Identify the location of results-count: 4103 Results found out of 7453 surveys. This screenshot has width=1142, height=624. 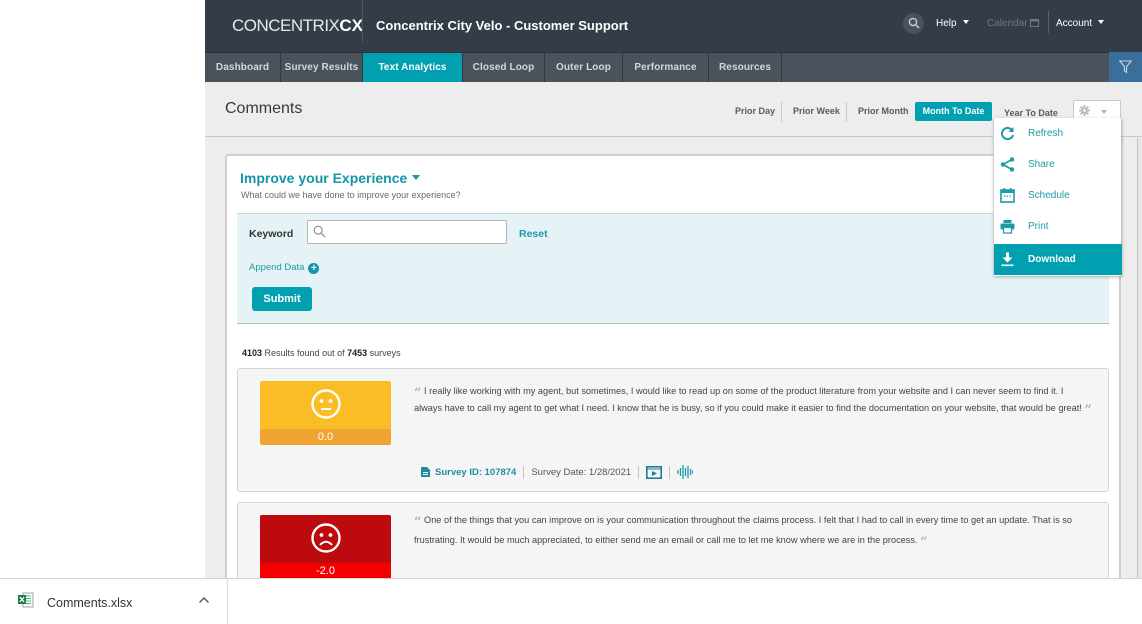
(321, 353).